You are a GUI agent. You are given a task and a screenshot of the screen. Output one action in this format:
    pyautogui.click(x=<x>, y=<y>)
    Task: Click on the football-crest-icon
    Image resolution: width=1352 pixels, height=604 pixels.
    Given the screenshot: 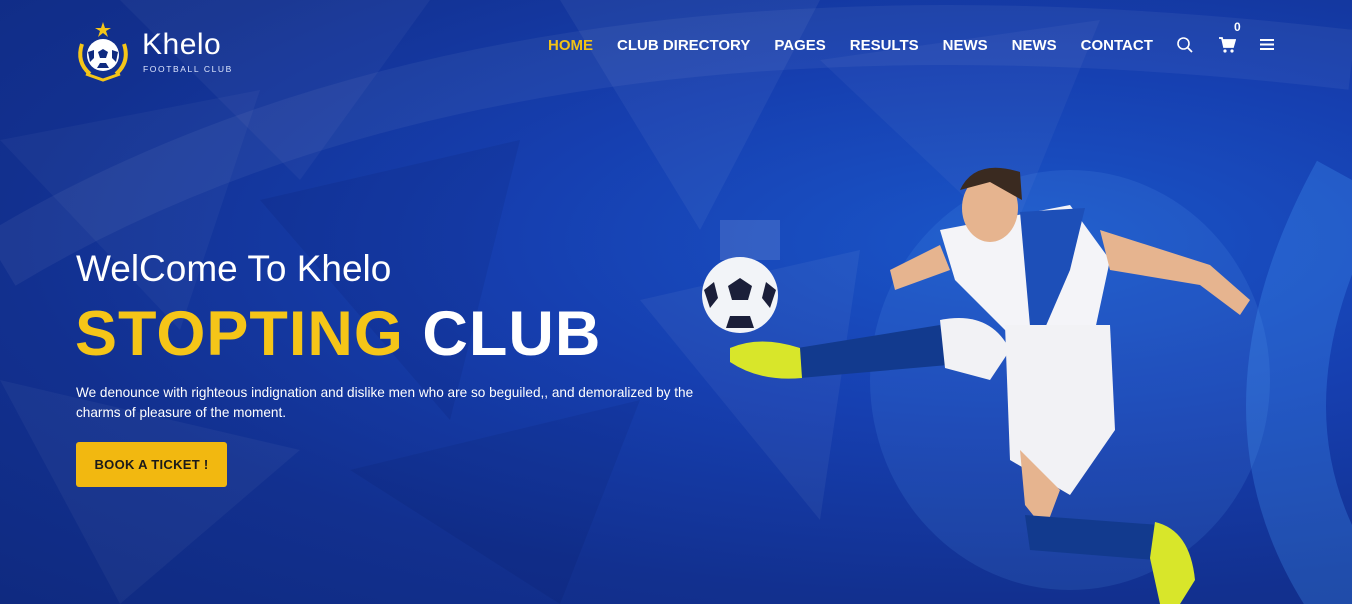 What is the action you would take?
    pyautogui.click(x=103, y=52)
    